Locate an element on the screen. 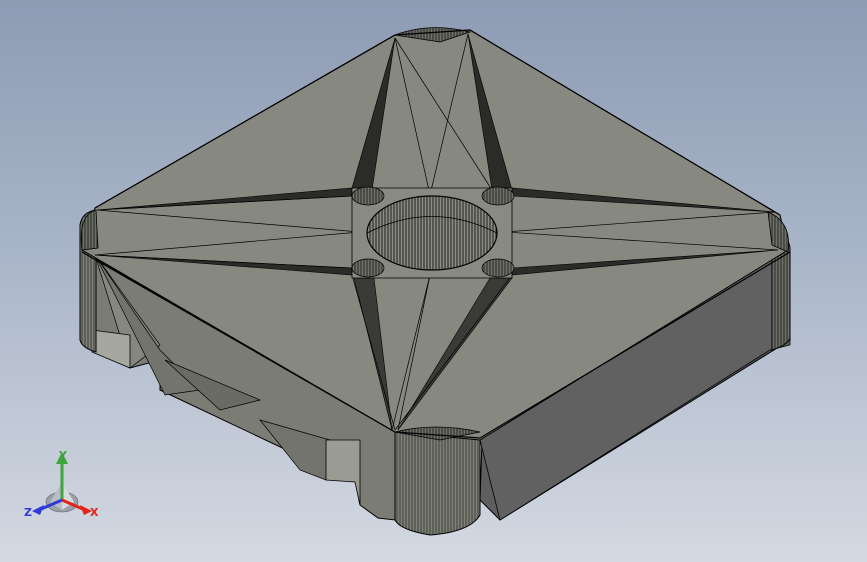 The width and height of the screenshot is (867, 562). fillet-bottom-right is located at coordinates (498, 268).